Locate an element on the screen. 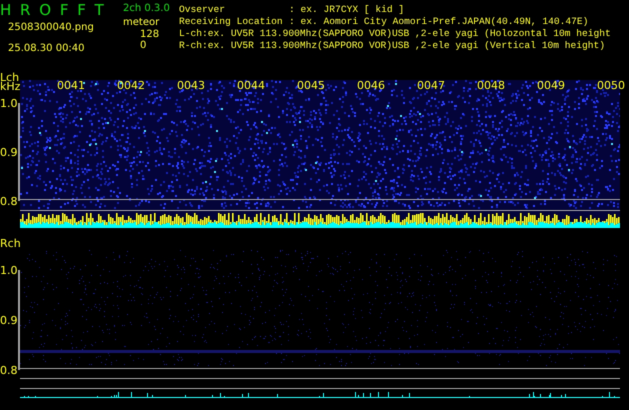  time-label: 0044 is located at coordinates (251, 86).